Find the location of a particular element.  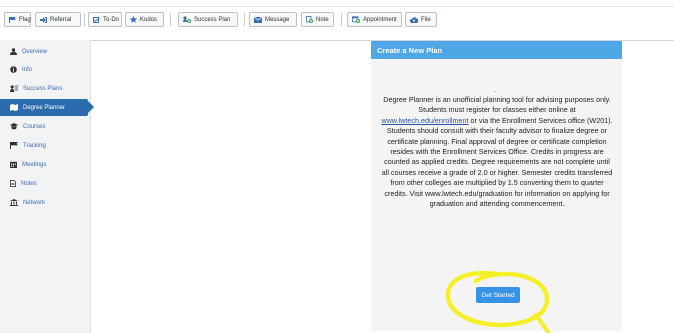

document-icon is located at coordinates (13, 183).